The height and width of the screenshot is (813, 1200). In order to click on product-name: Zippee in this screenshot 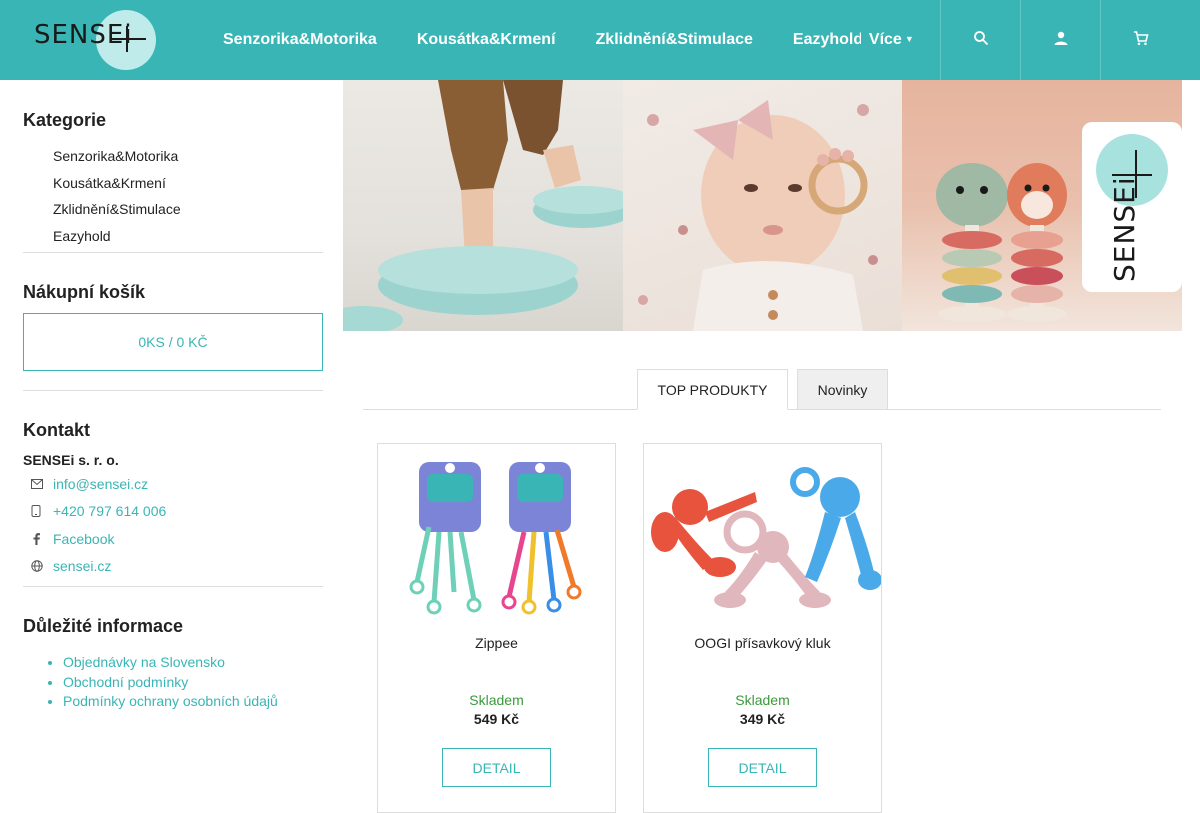, I will do `click(496, 643)`.